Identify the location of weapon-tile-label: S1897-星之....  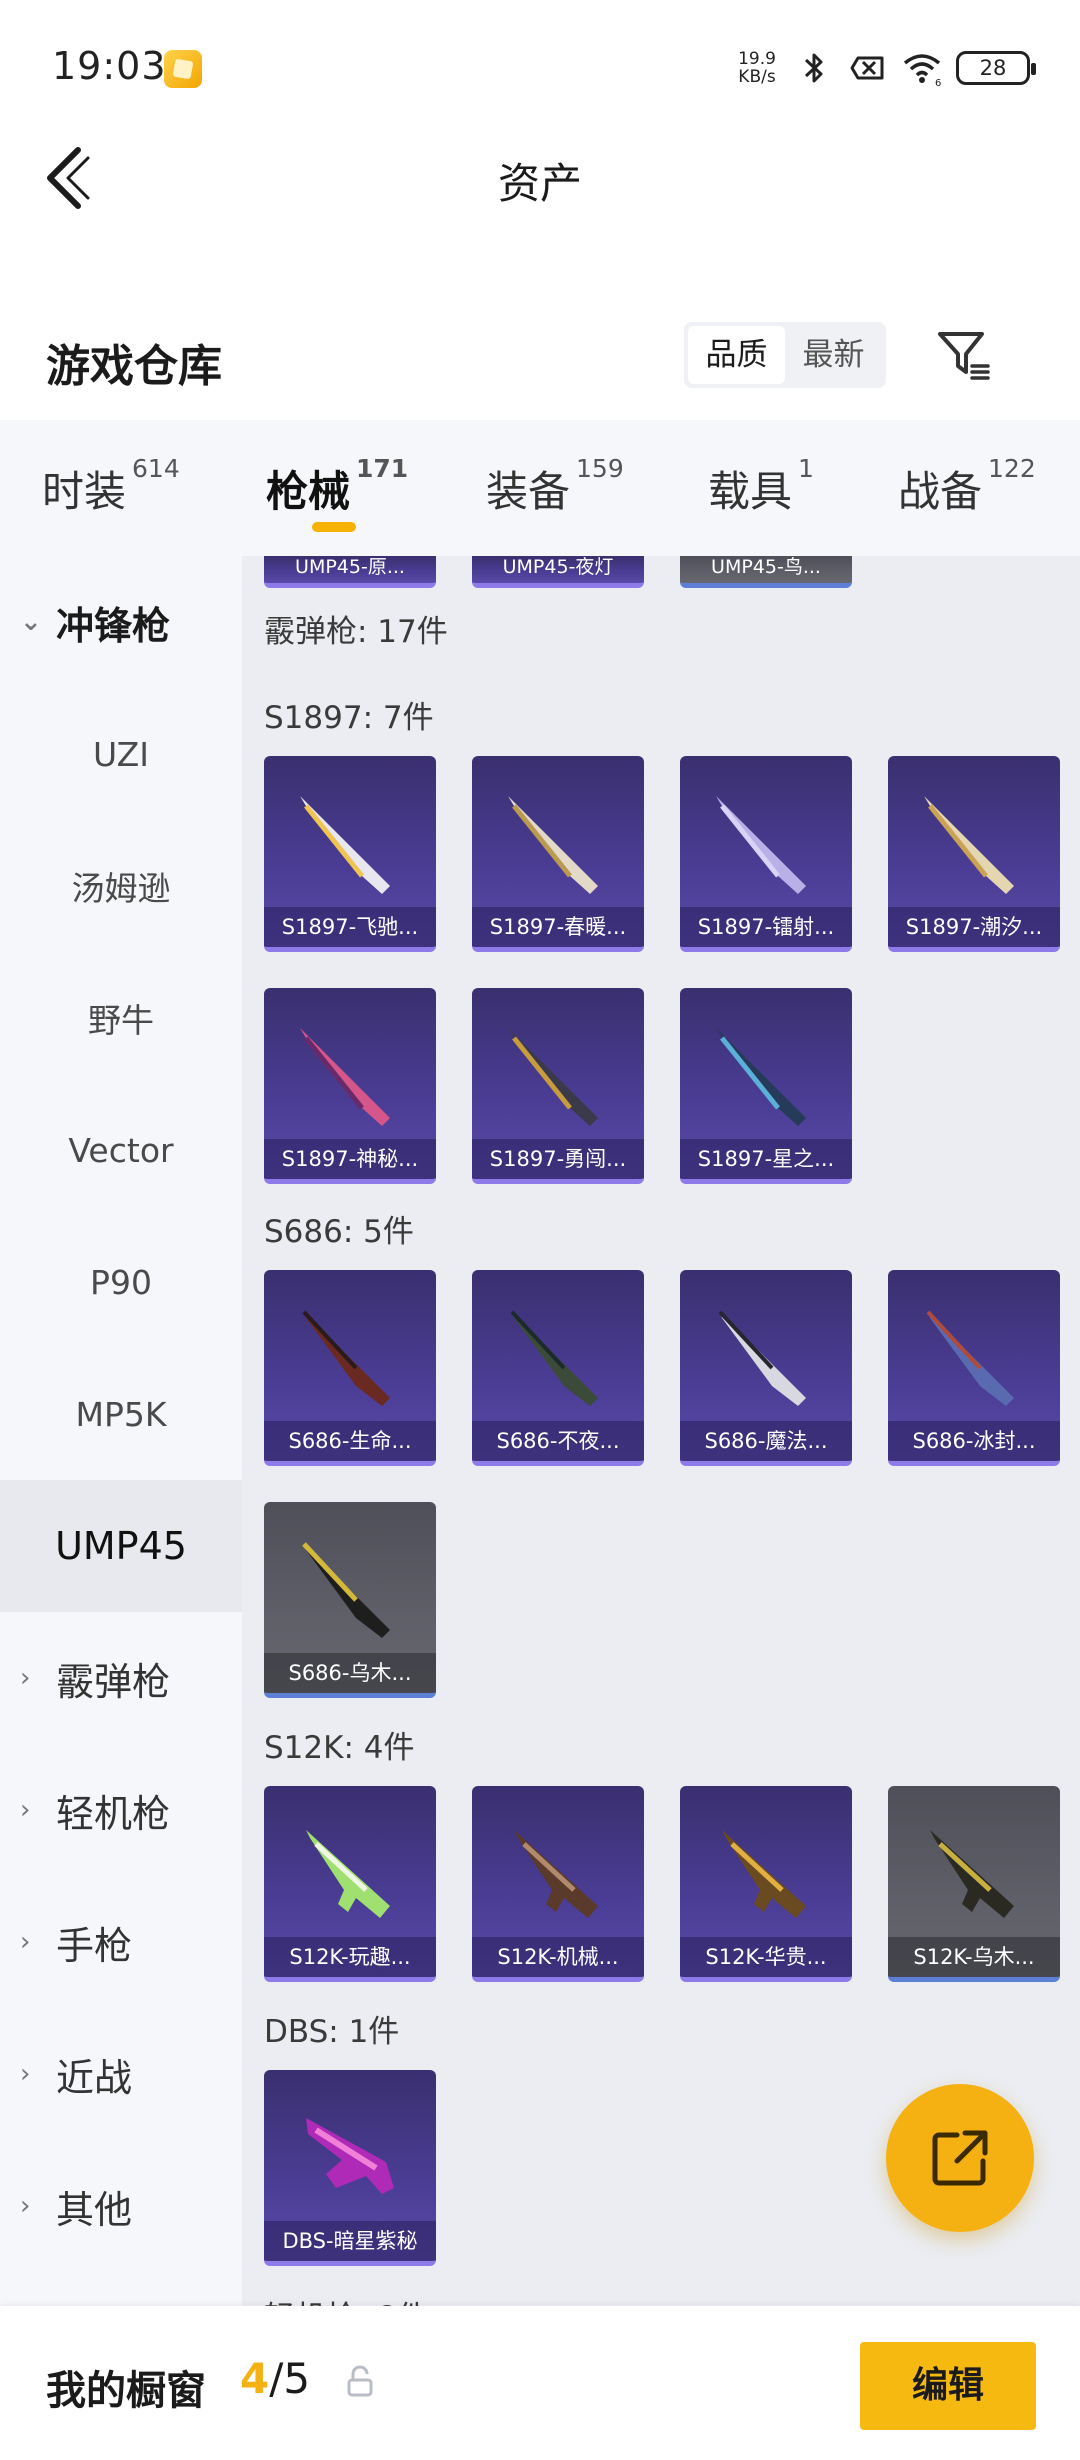
(766, 1159).